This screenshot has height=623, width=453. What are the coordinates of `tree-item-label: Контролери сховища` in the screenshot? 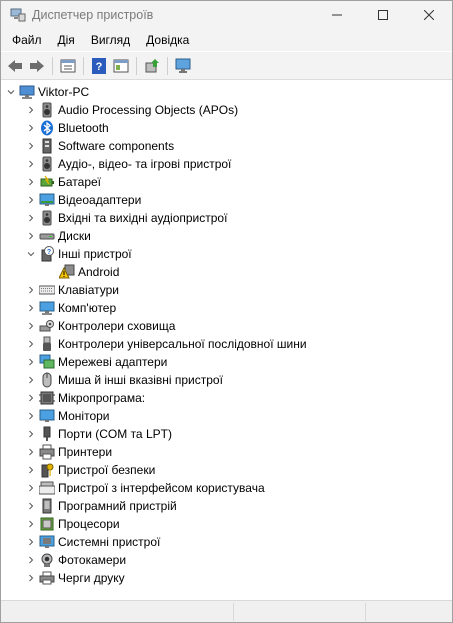 It's located at (117, 326).